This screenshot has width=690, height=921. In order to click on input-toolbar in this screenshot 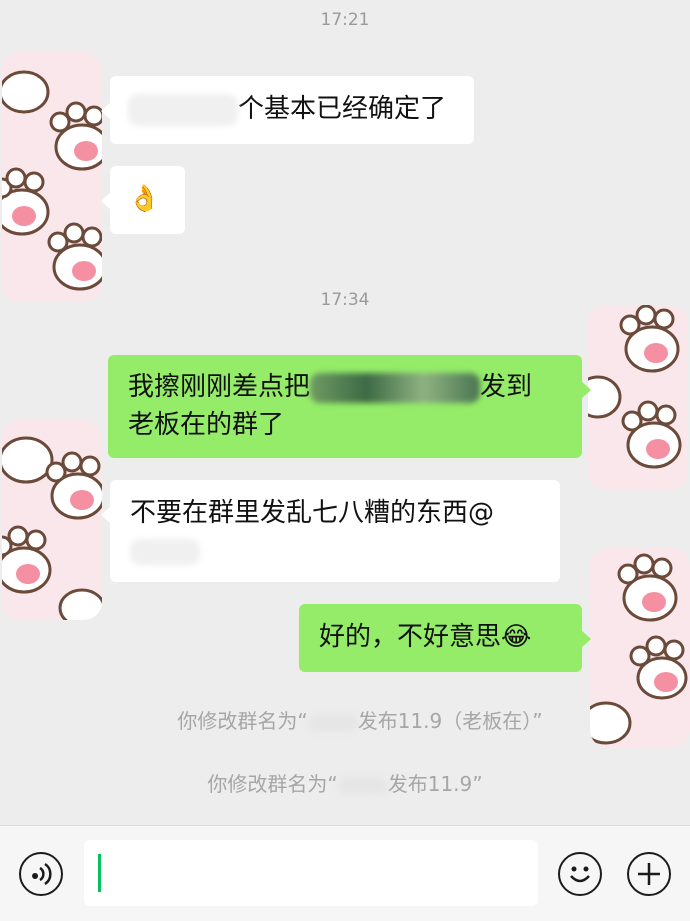, I will do `click(345, 873)`.